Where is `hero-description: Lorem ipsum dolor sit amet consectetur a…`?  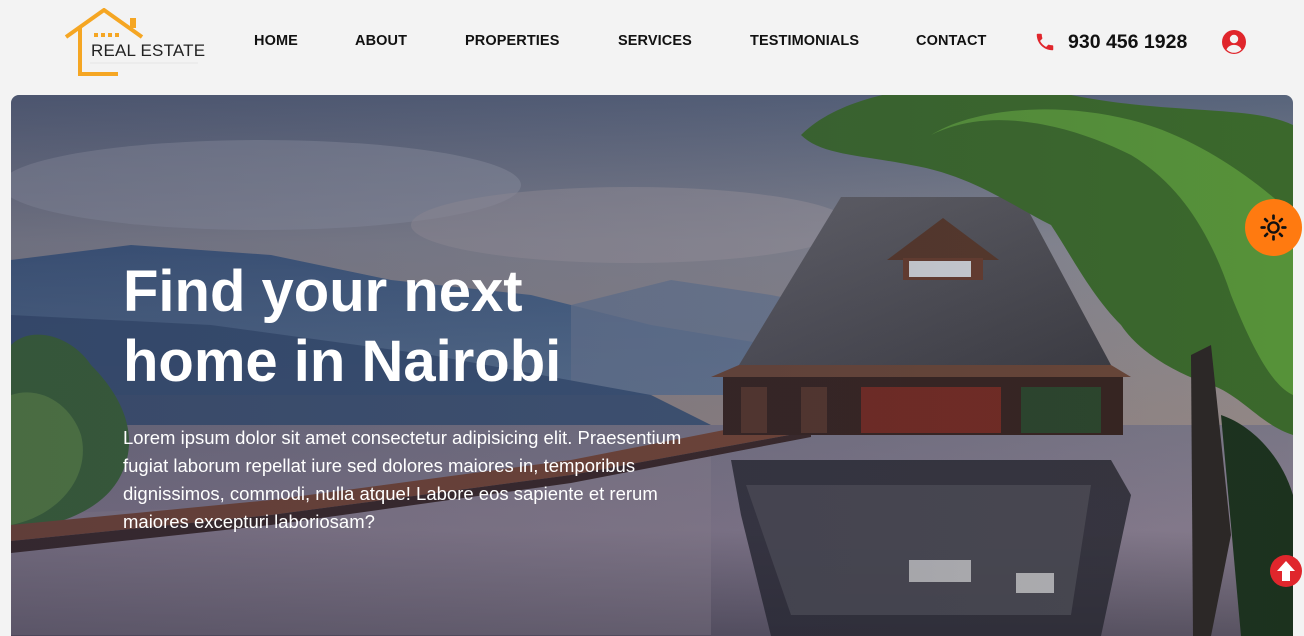 hero-description: Lorem ipsum dolor sit amet consectetur a… is located at coordinates (402, 479).